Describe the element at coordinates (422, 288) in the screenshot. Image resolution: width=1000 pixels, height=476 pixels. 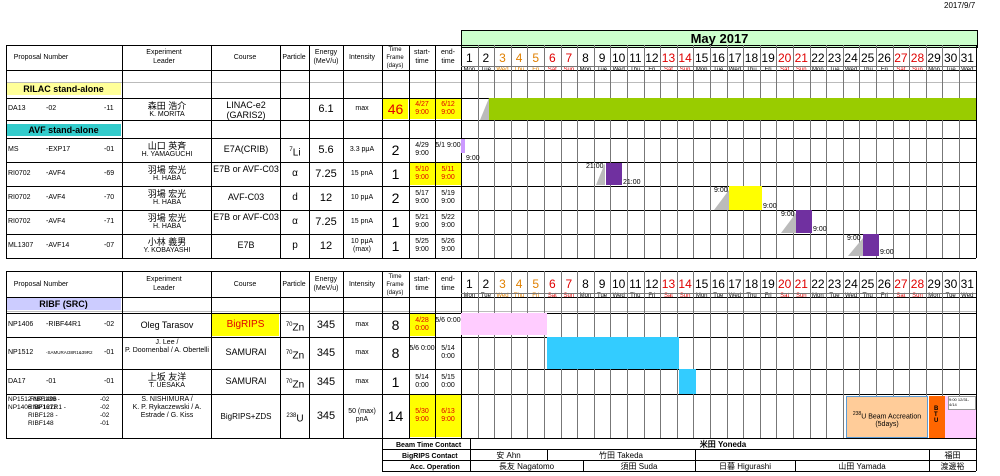
I see `header2-start-2: time` at that location.